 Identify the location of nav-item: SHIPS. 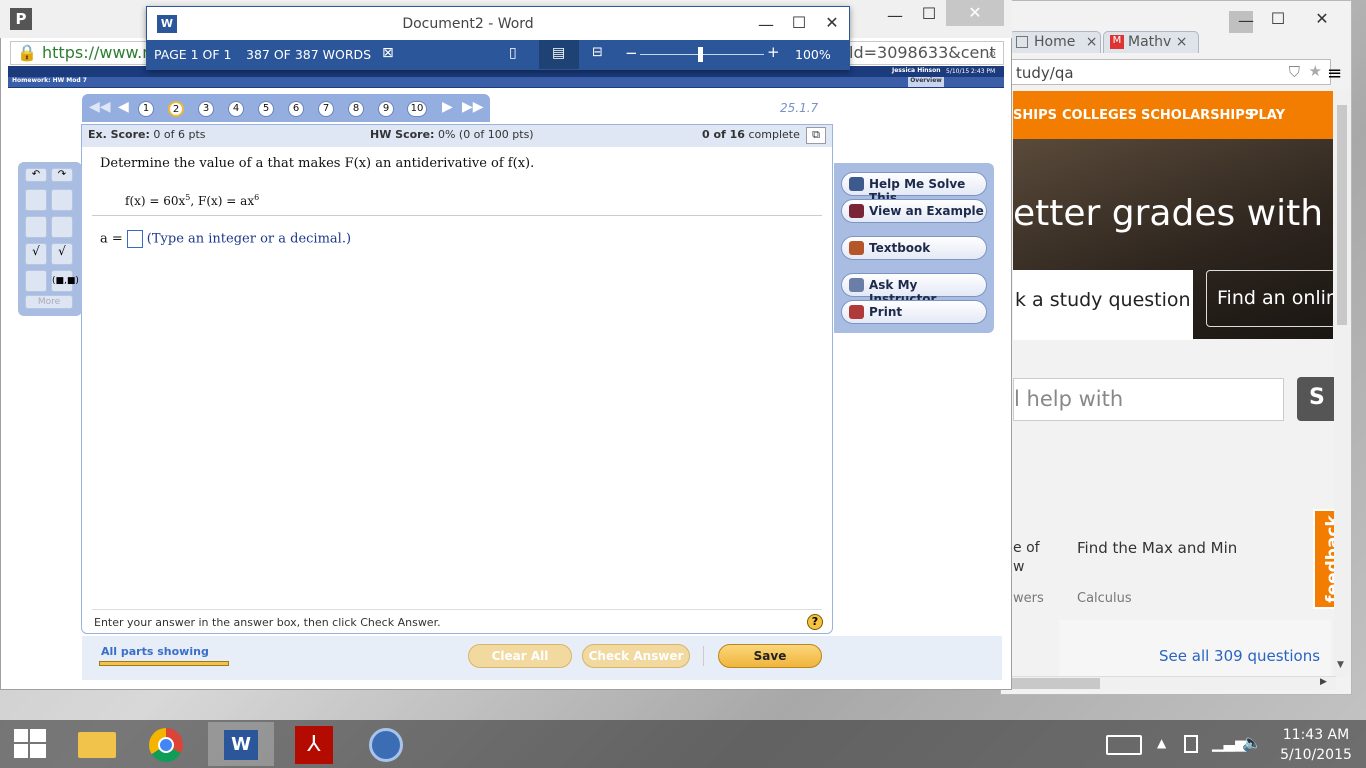
(1035, 115).